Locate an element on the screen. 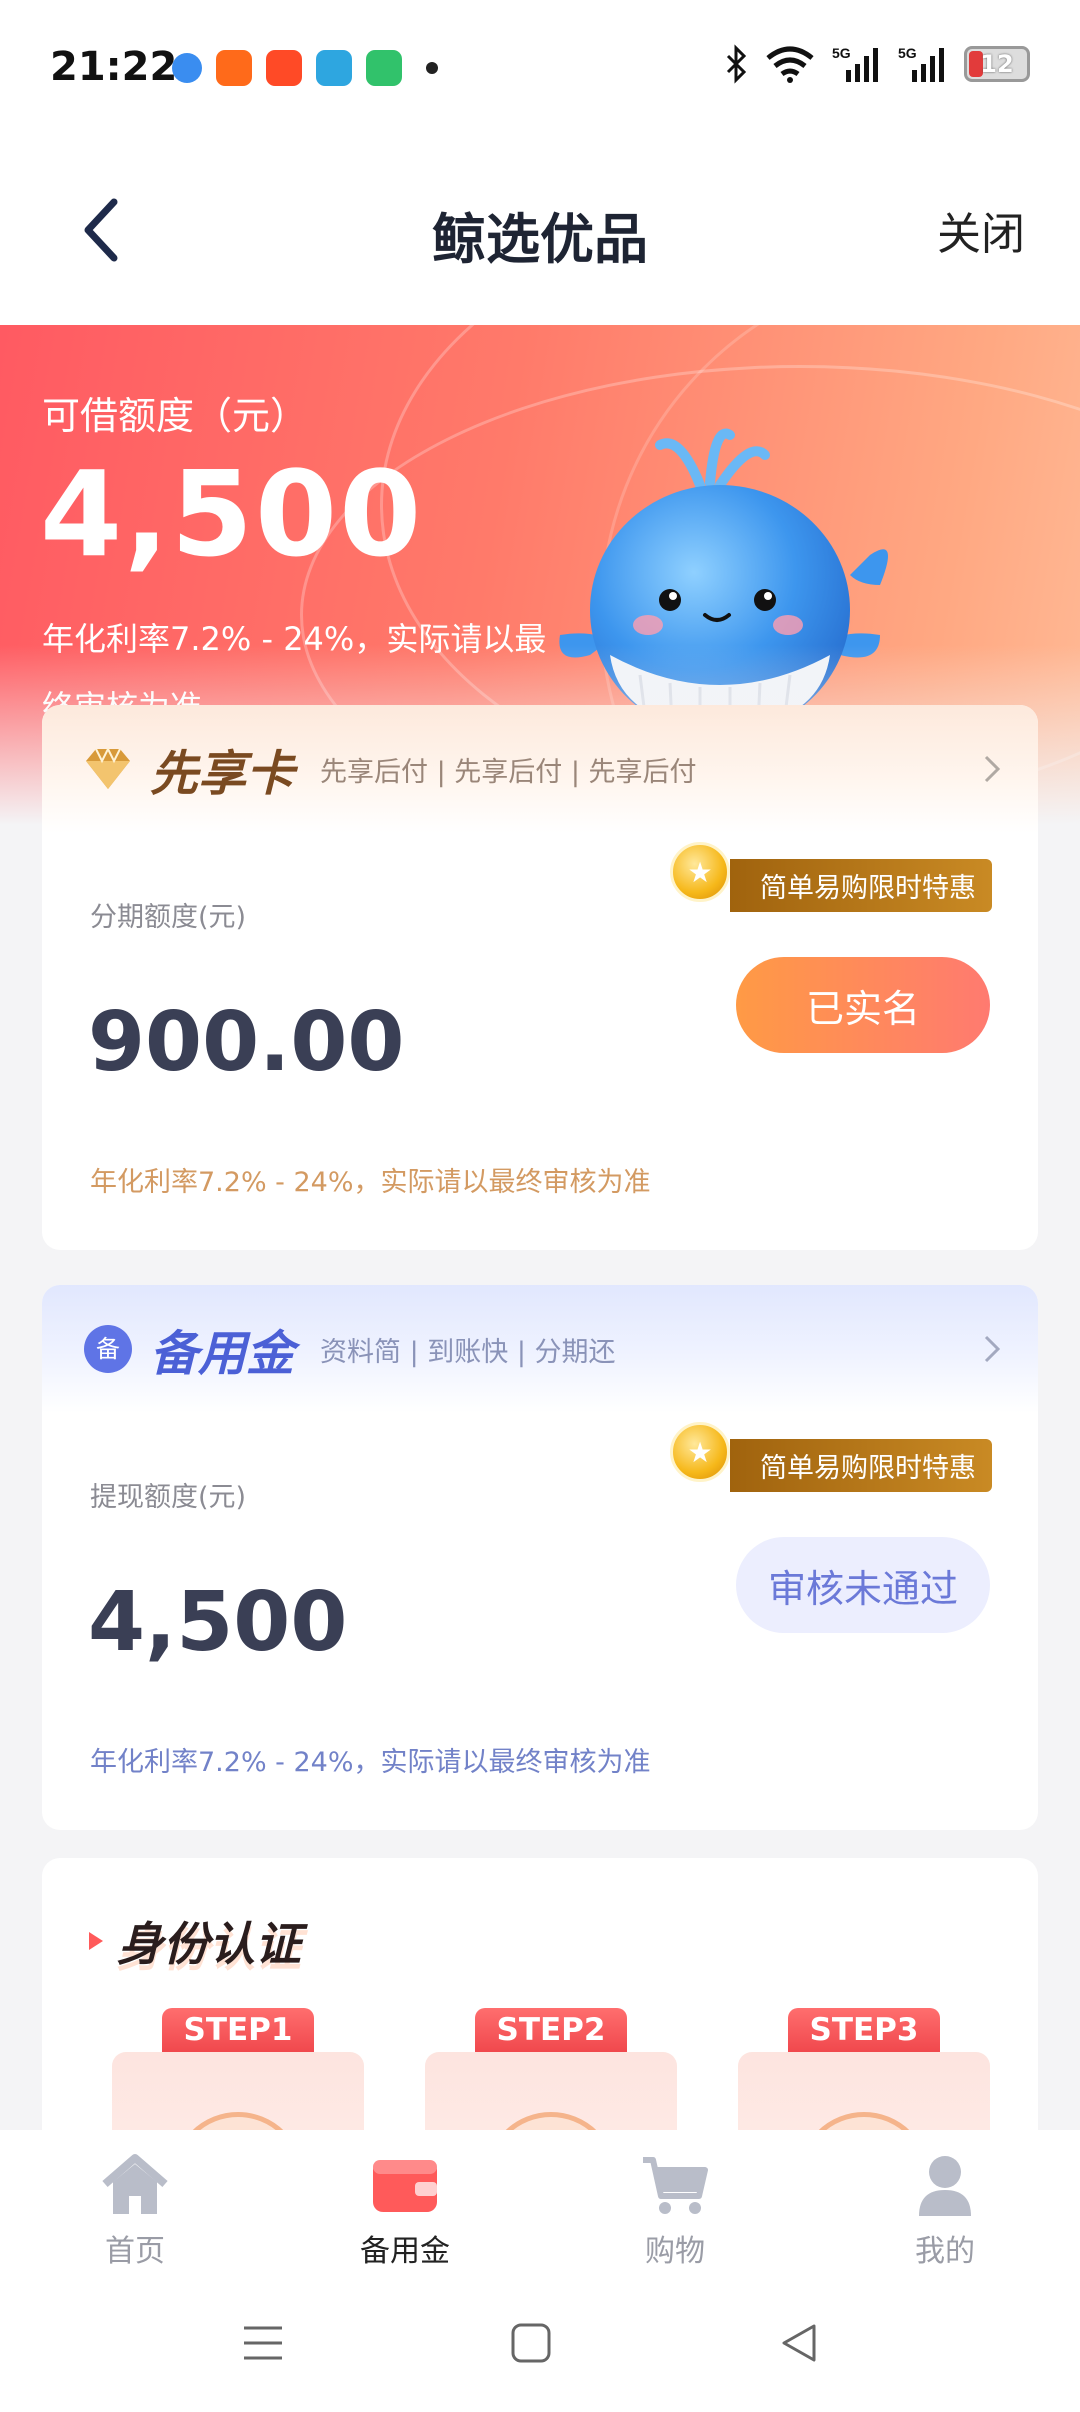 The height and width of the screenshot is (2412, 1080). nav-reserve-fund-label: 备用金 is located at coordinates (405, 2251).